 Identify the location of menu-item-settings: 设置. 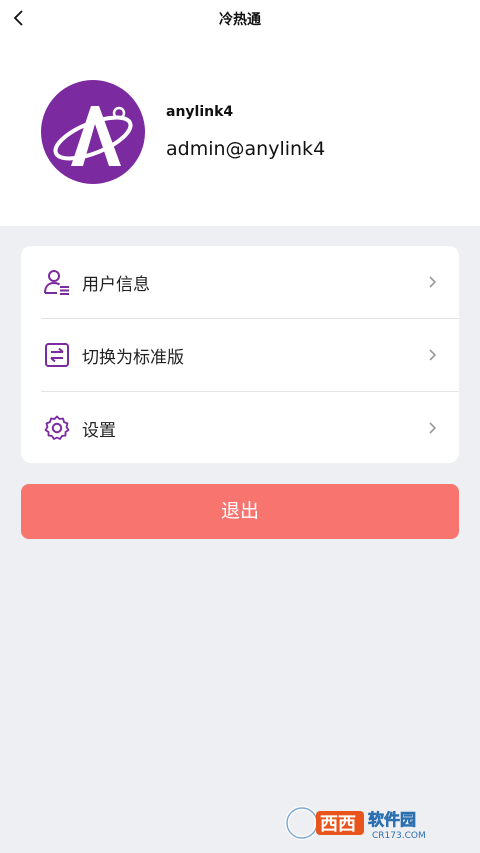
(240, 428).